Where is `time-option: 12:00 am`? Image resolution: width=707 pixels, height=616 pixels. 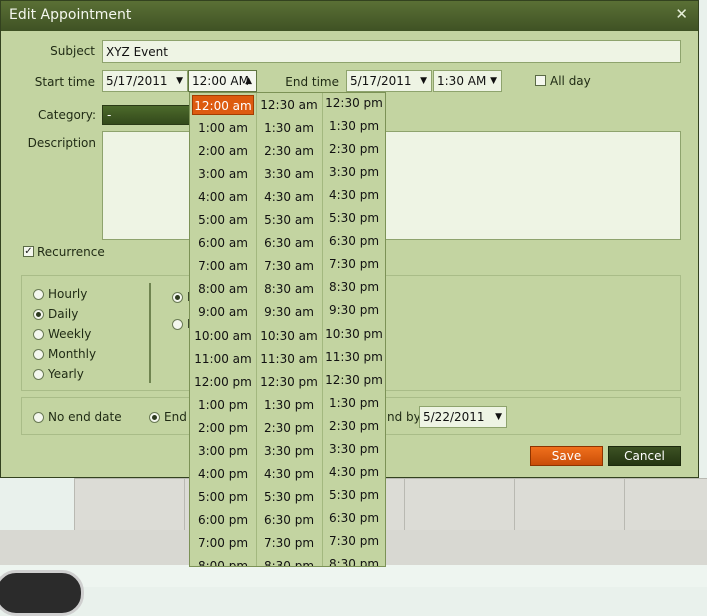 time-option: 12:00 am is located at coordinates (223, 105).